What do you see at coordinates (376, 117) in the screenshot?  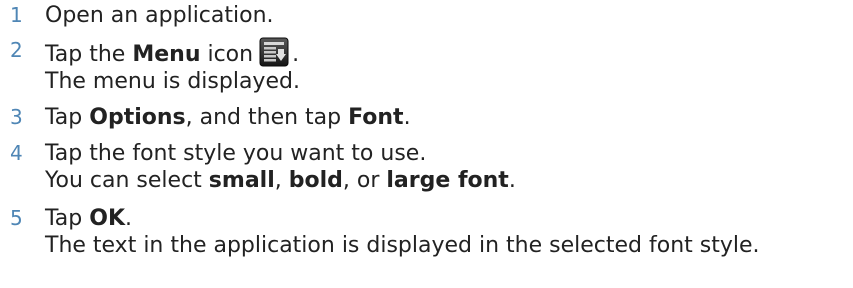 I see `bold-term-font: Font` at bounding box center [376, 117].